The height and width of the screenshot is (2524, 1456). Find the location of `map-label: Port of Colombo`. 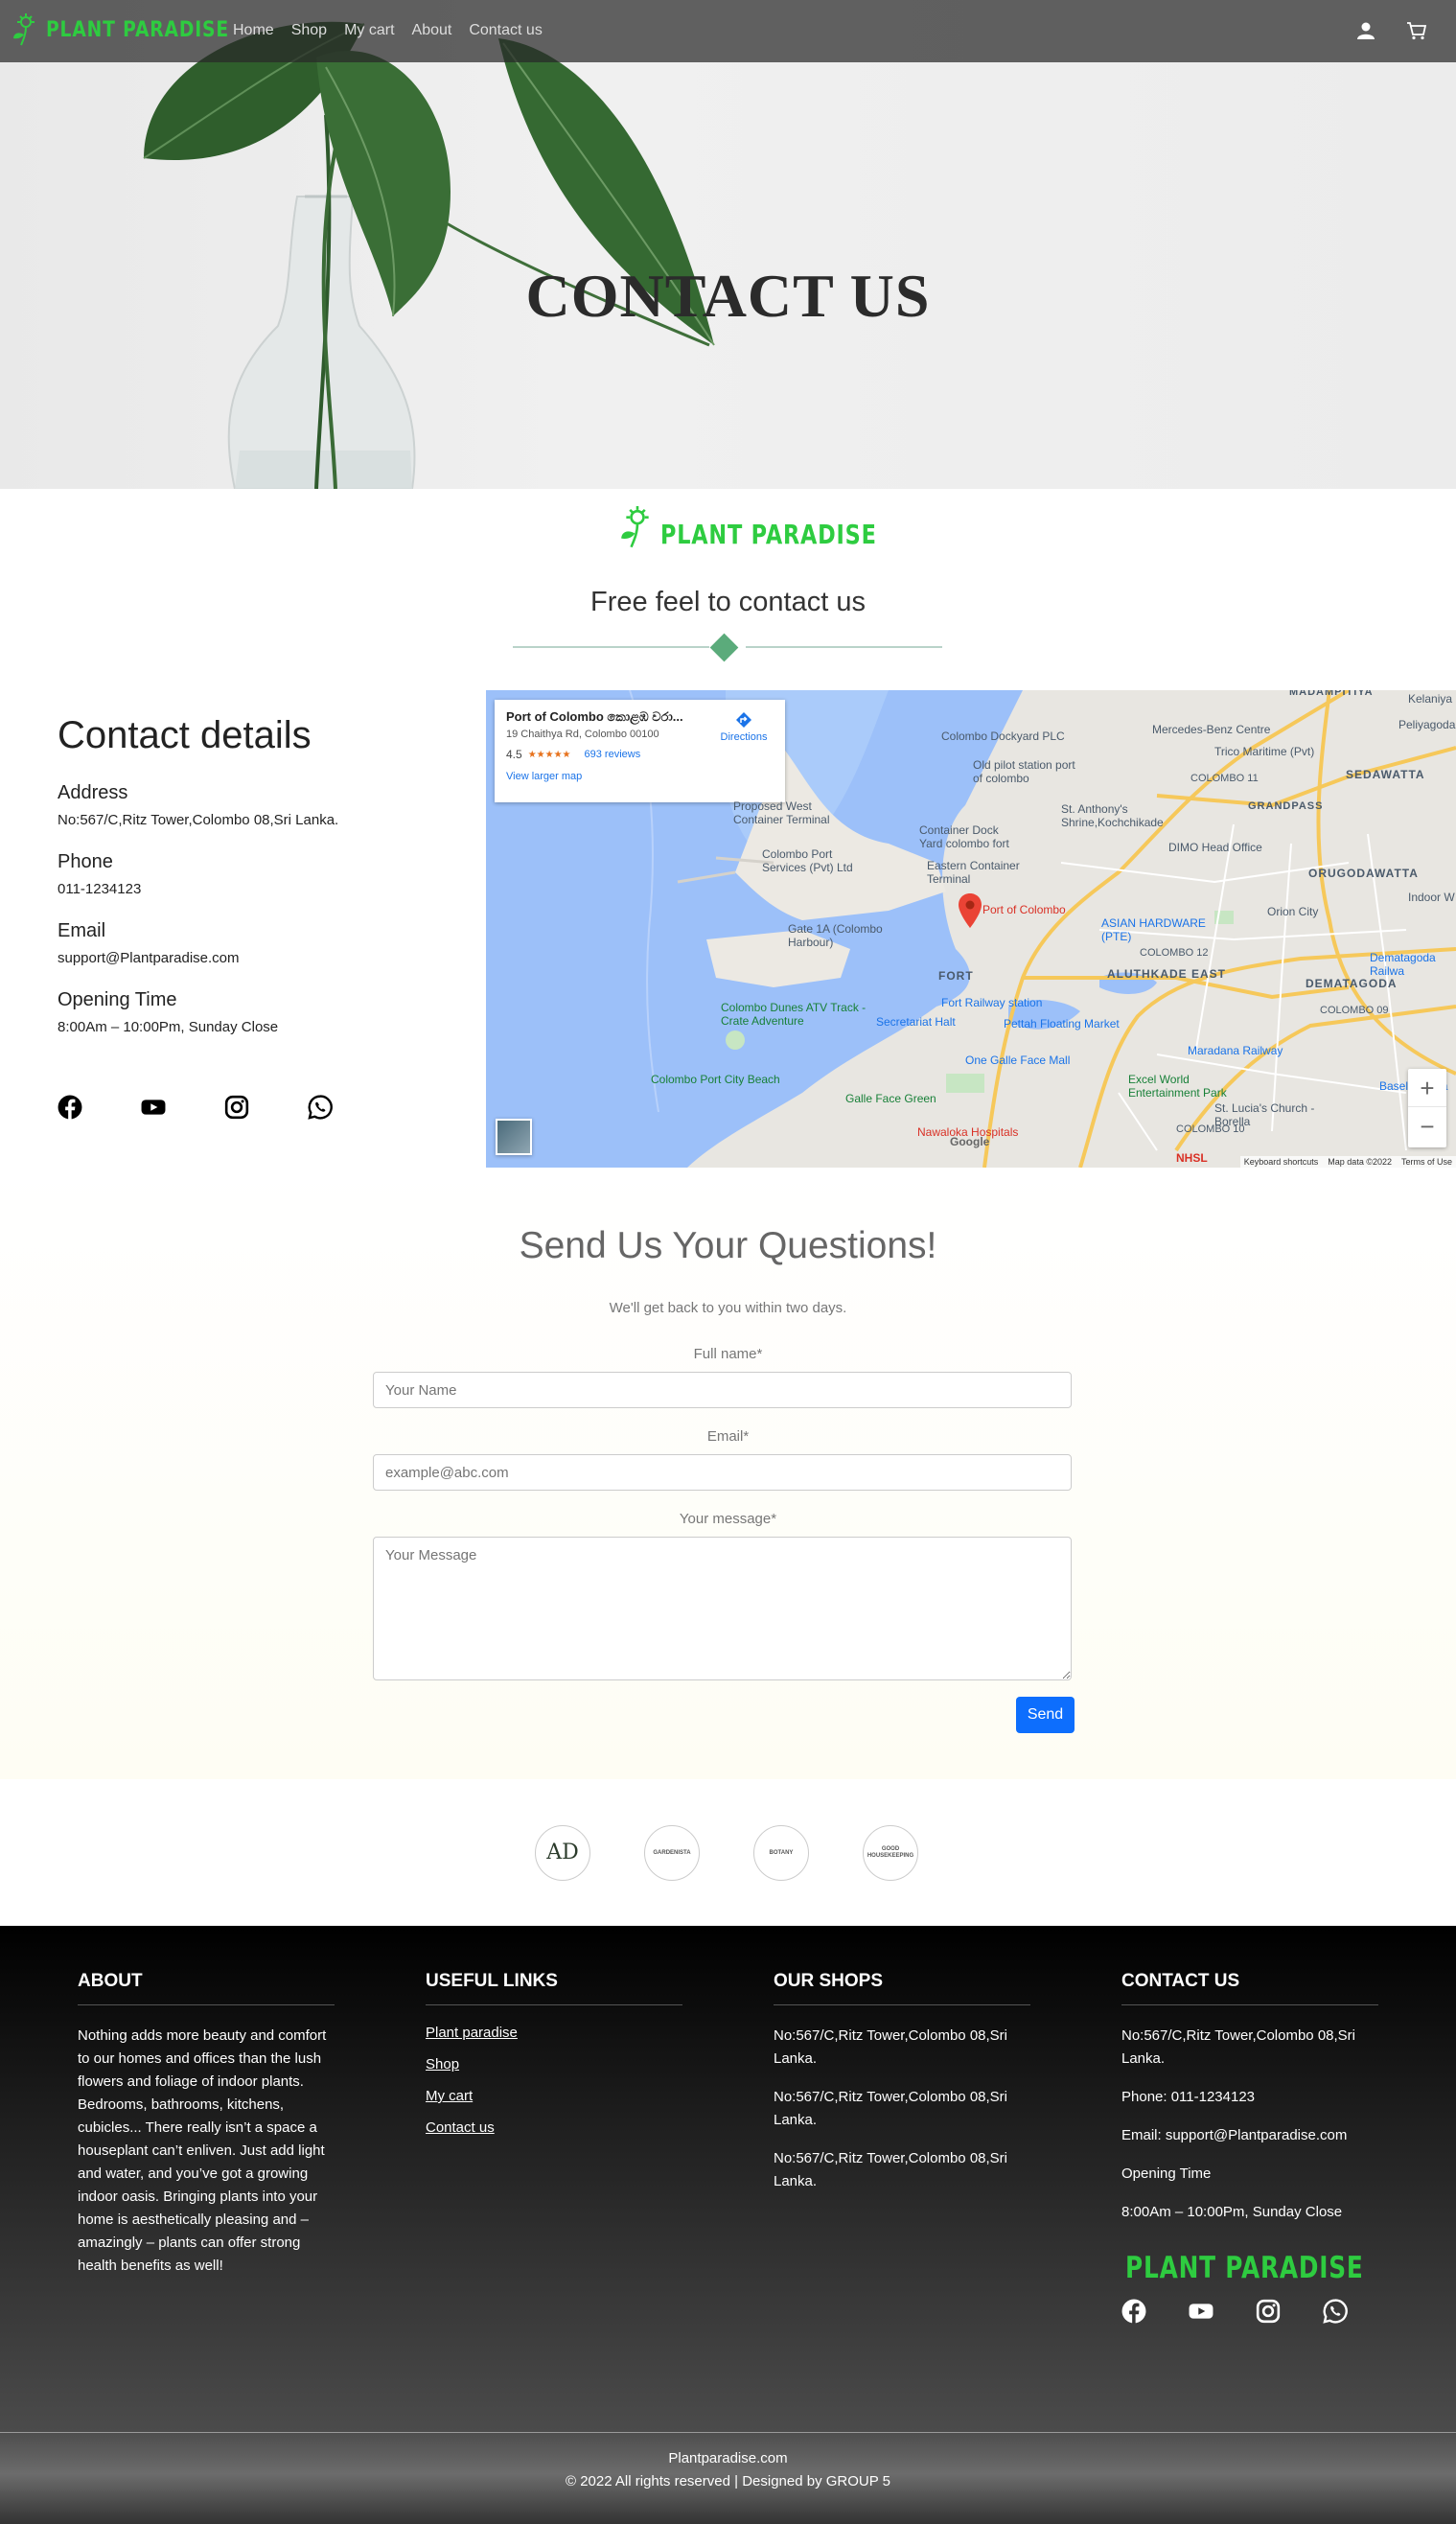

map-label: Port of Colombo is located at coordinates (1024, 910).